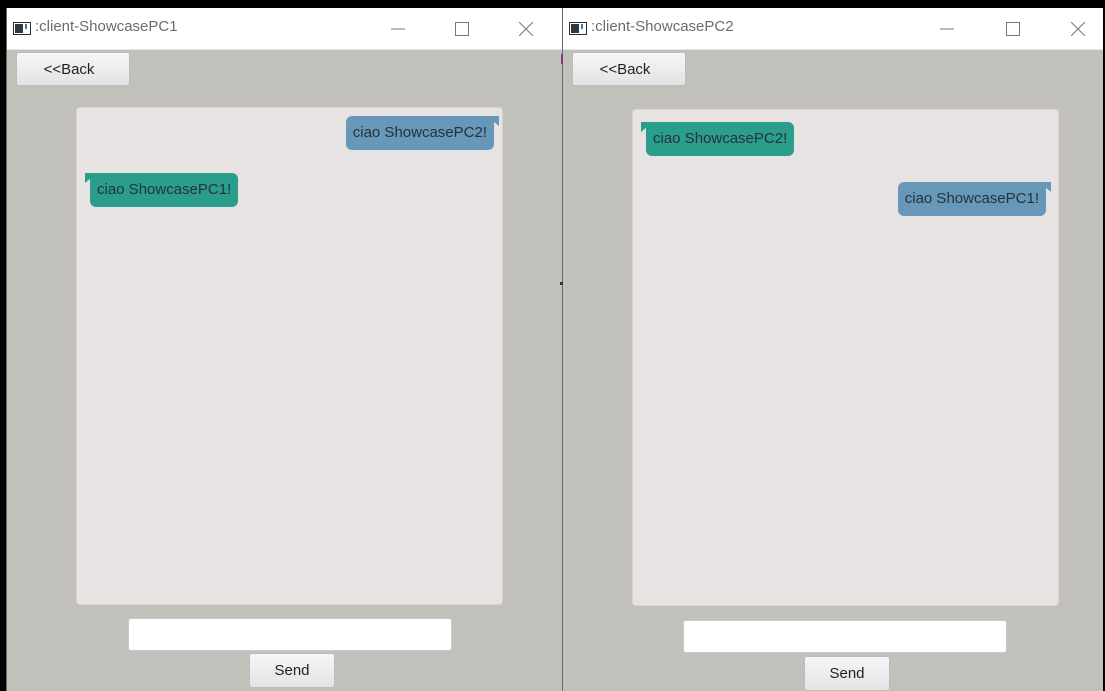 The height and width of the screenshot is (691, 1105). What do you see at coordinates (662, 26) in the screenshot?
I see `window-title: :client-ShowcasePC2` at bounding box center [662, 26].